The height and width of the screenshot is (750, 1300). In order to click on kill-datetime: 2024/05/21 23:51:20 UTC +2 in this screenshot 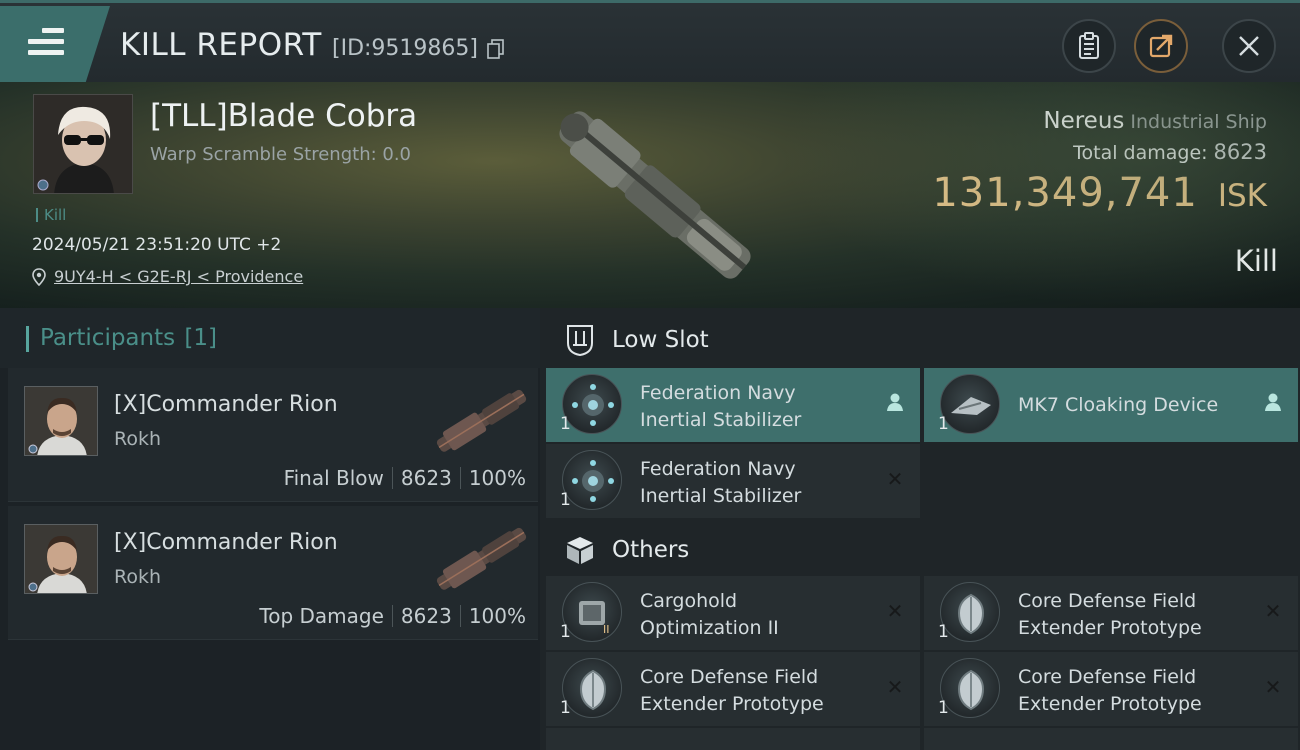, I will do `click(157, 245)`.